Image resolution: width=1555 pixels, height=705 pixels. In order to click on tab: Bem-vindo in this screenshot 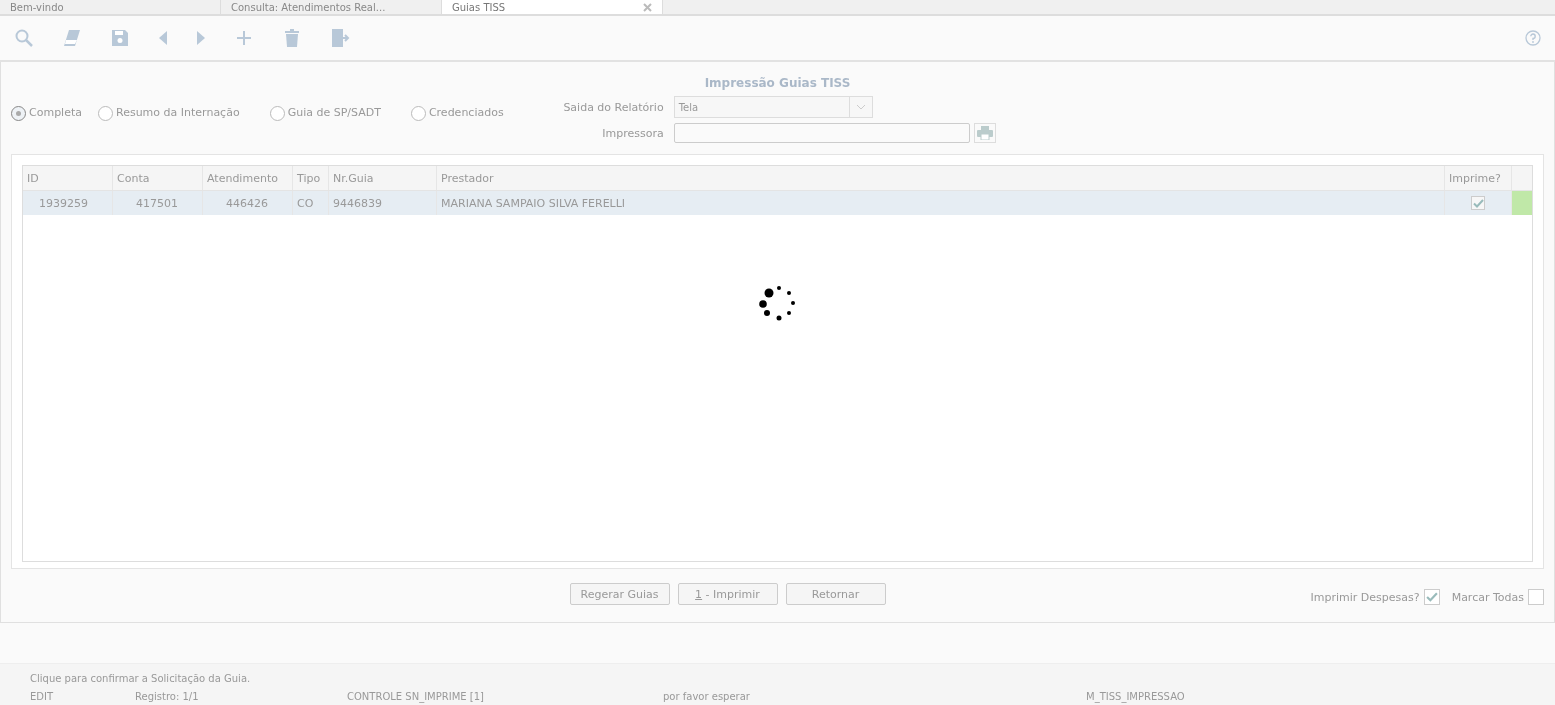, I will do `click(110, 7)`.